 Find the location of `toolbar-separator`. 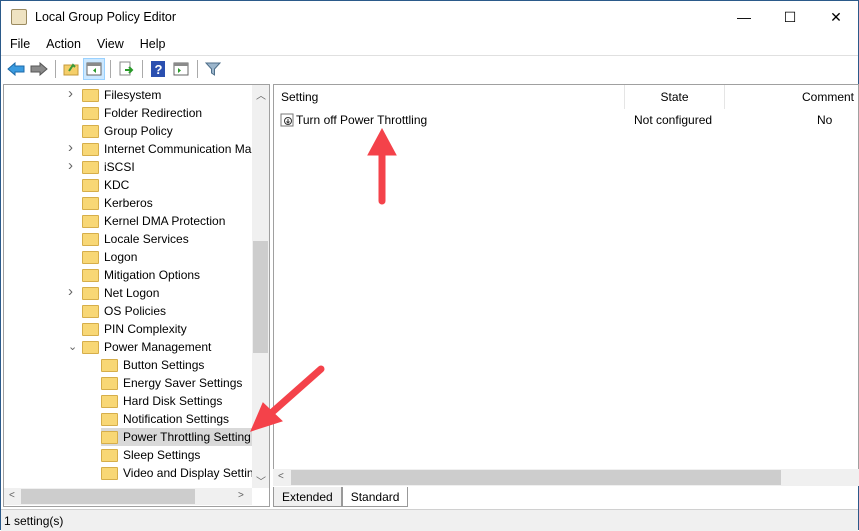

toolbar-separator is located at coordinates (142, 68).